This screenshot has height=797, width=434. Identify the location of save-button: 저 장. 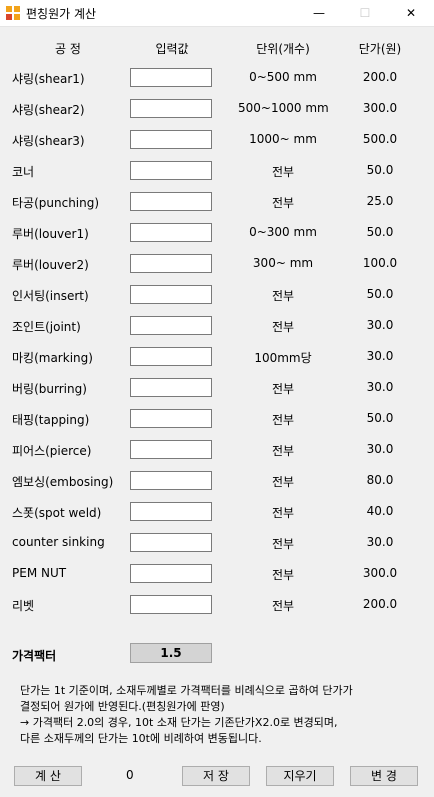
(216, 776).